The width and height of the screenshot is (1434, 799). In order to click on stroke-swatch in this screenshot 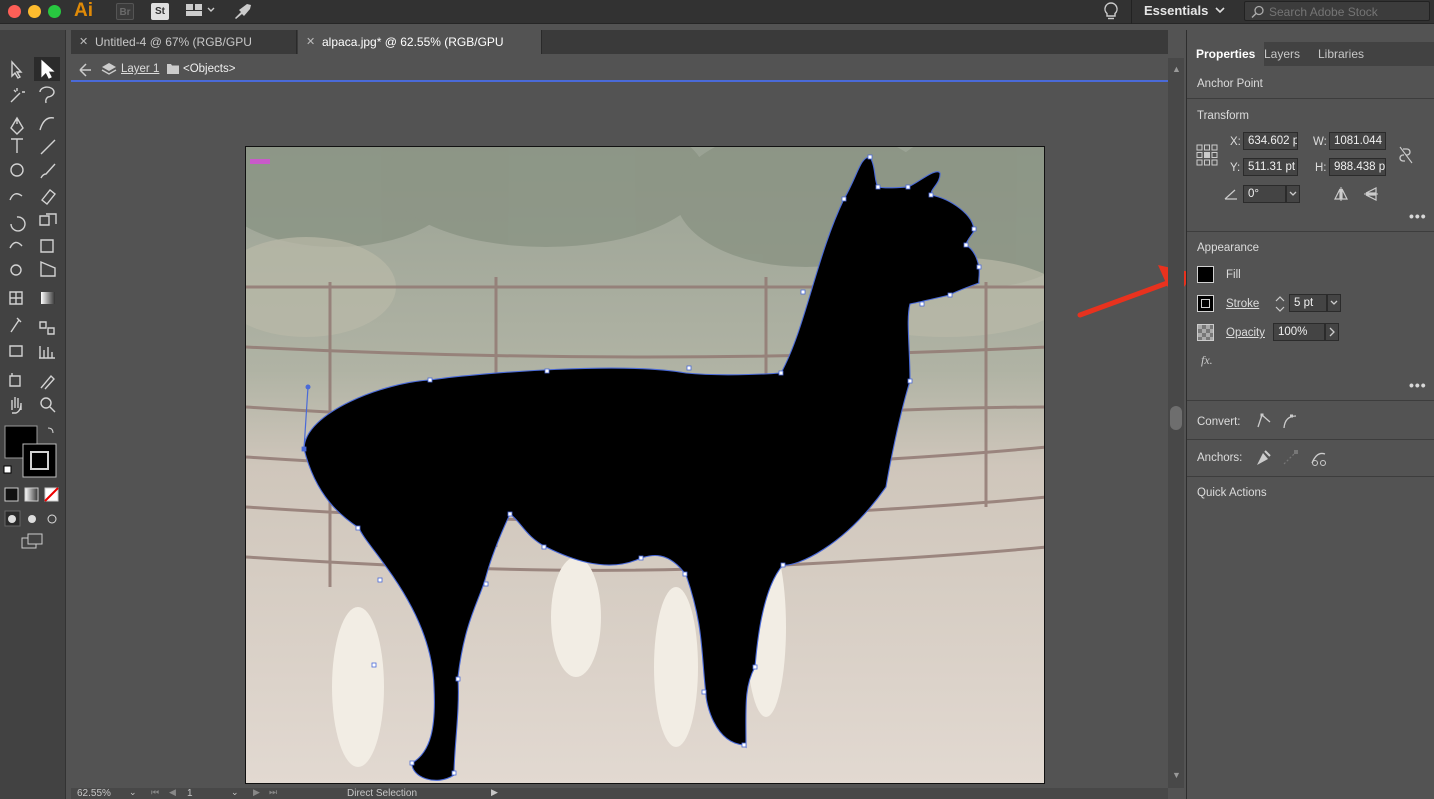, I will do `click(39, 460)`.